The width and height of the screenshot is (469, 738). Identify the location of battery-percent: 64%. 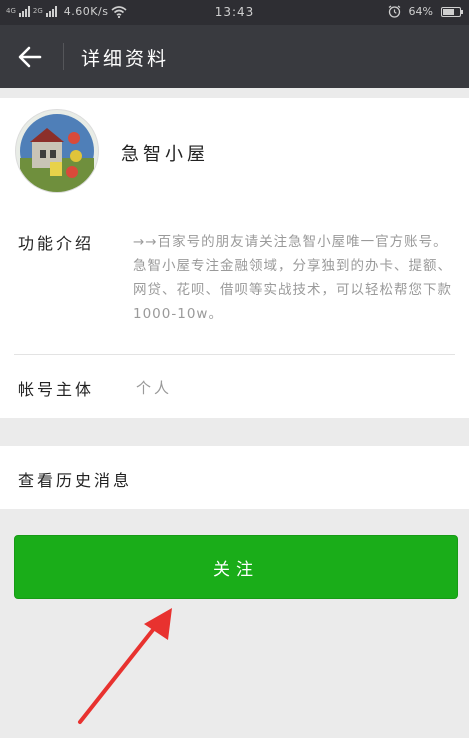
(420, 11).